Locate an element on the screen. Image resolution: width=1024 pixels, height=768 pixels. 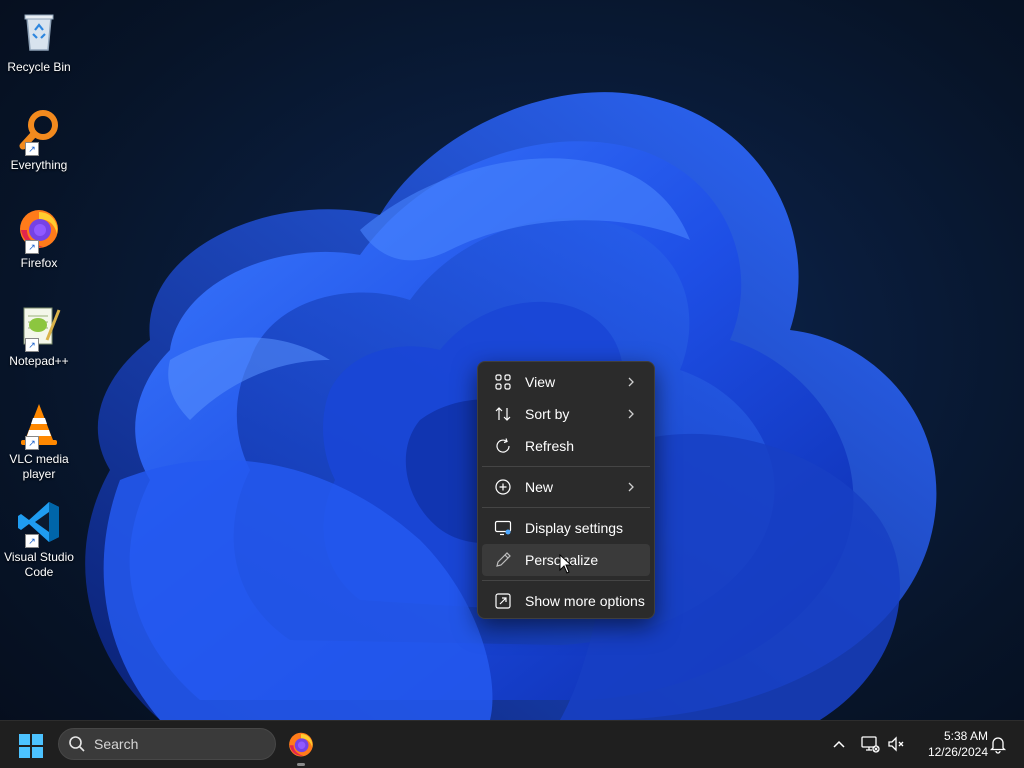
desktop-icon-recycle-bin: Recycle Bin is located at coordinates (39, 41).